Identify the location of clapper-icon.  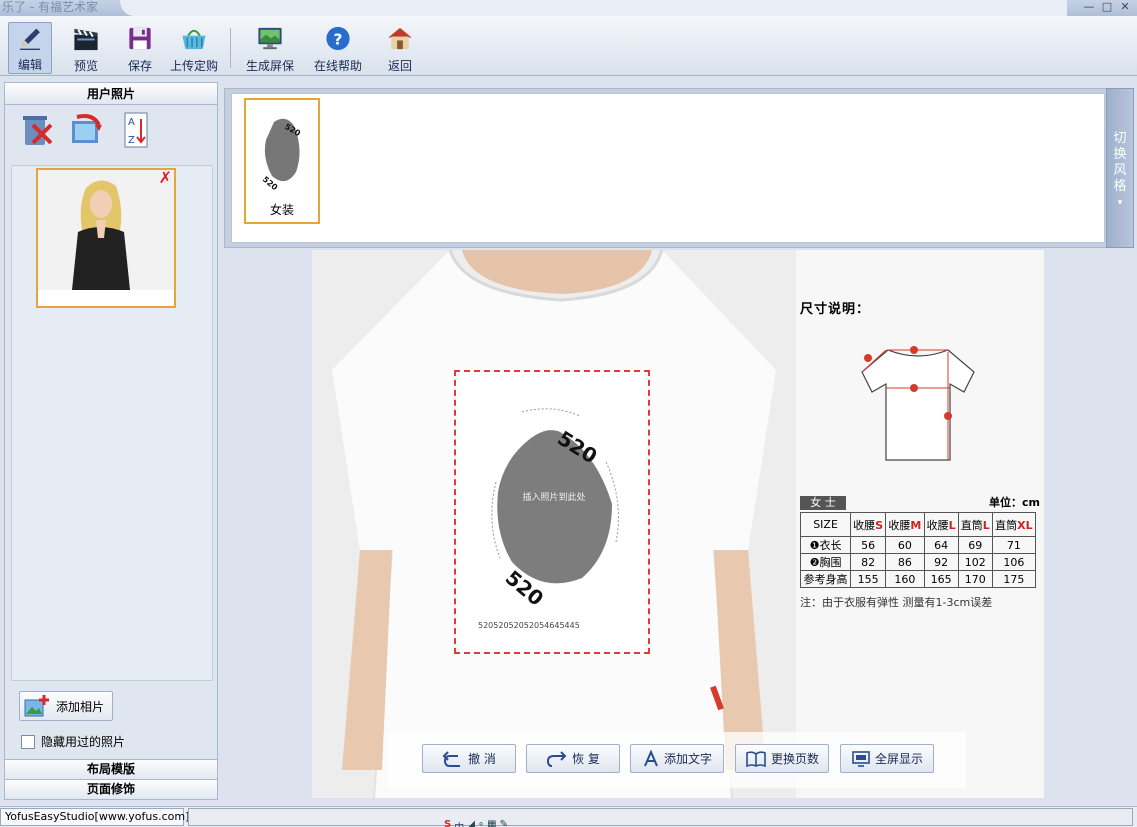
(86, 39).